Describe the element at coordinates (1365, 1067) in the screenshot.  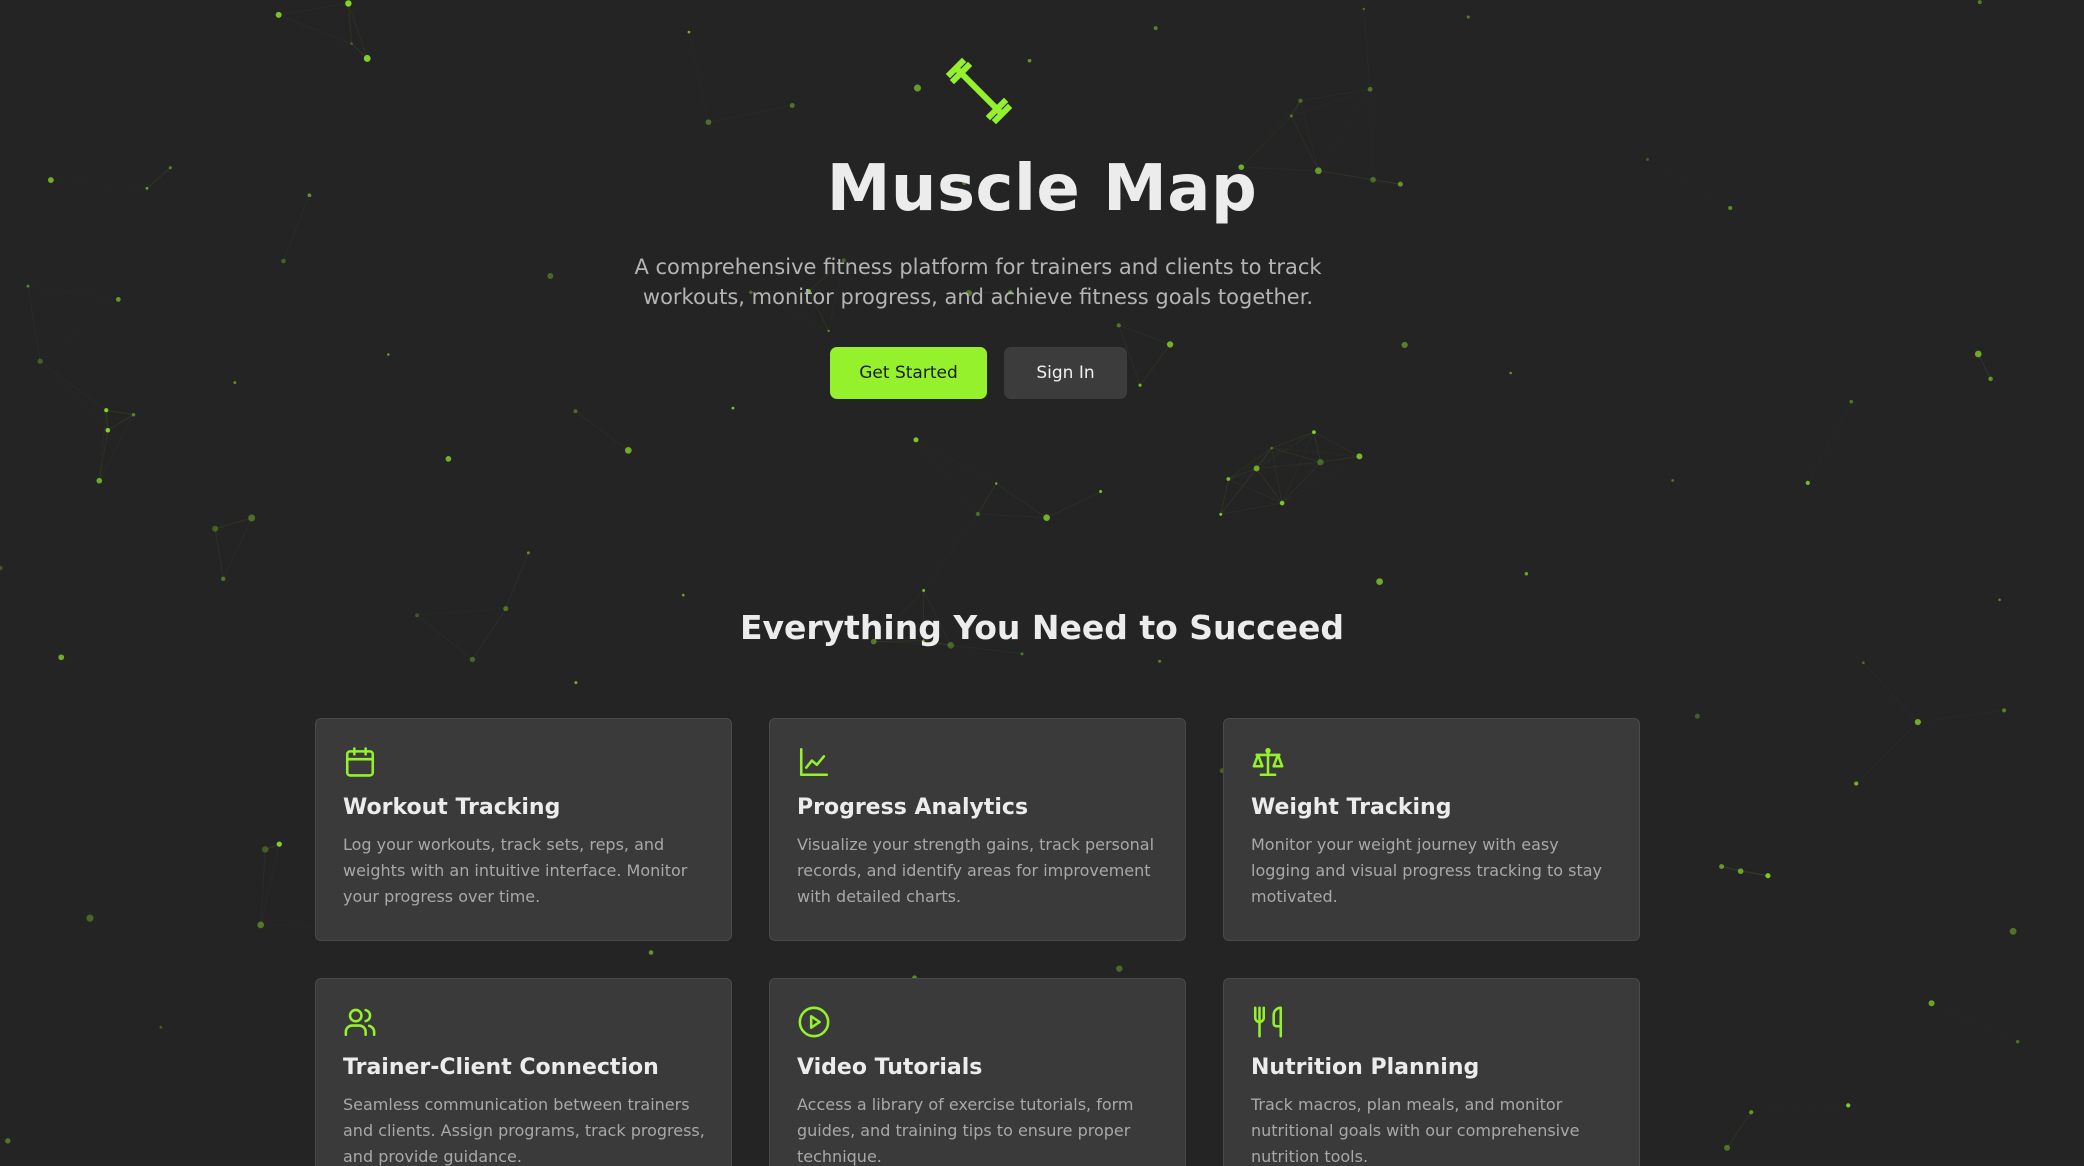
I see `feature-title: Nutrition Planning` at that location.